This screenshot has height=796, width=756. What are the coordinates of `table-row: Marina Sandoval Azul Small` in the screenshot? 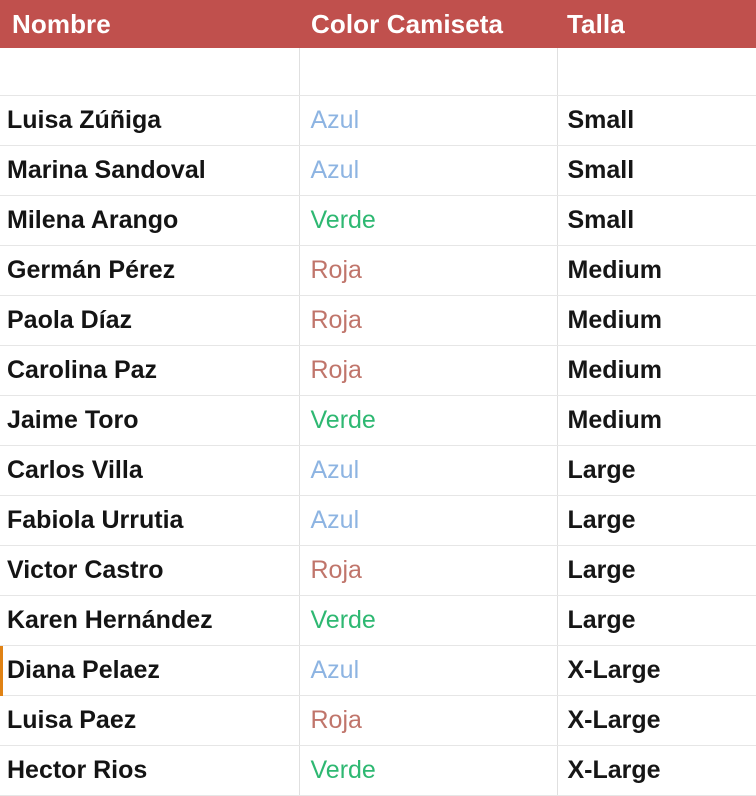 It's located at (378, 170).